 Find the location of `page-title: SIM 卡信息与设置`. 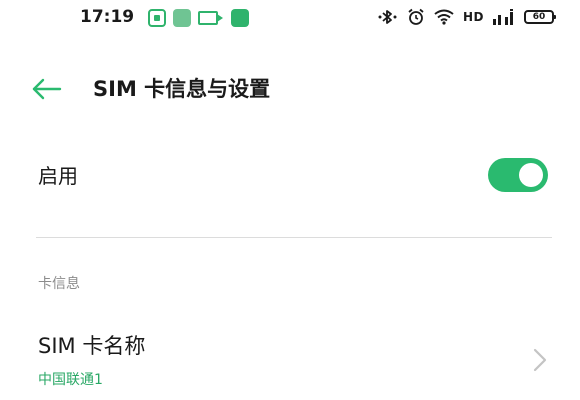

page-title: SIM 卡信息与设置 is located at coordinates (182, 89).